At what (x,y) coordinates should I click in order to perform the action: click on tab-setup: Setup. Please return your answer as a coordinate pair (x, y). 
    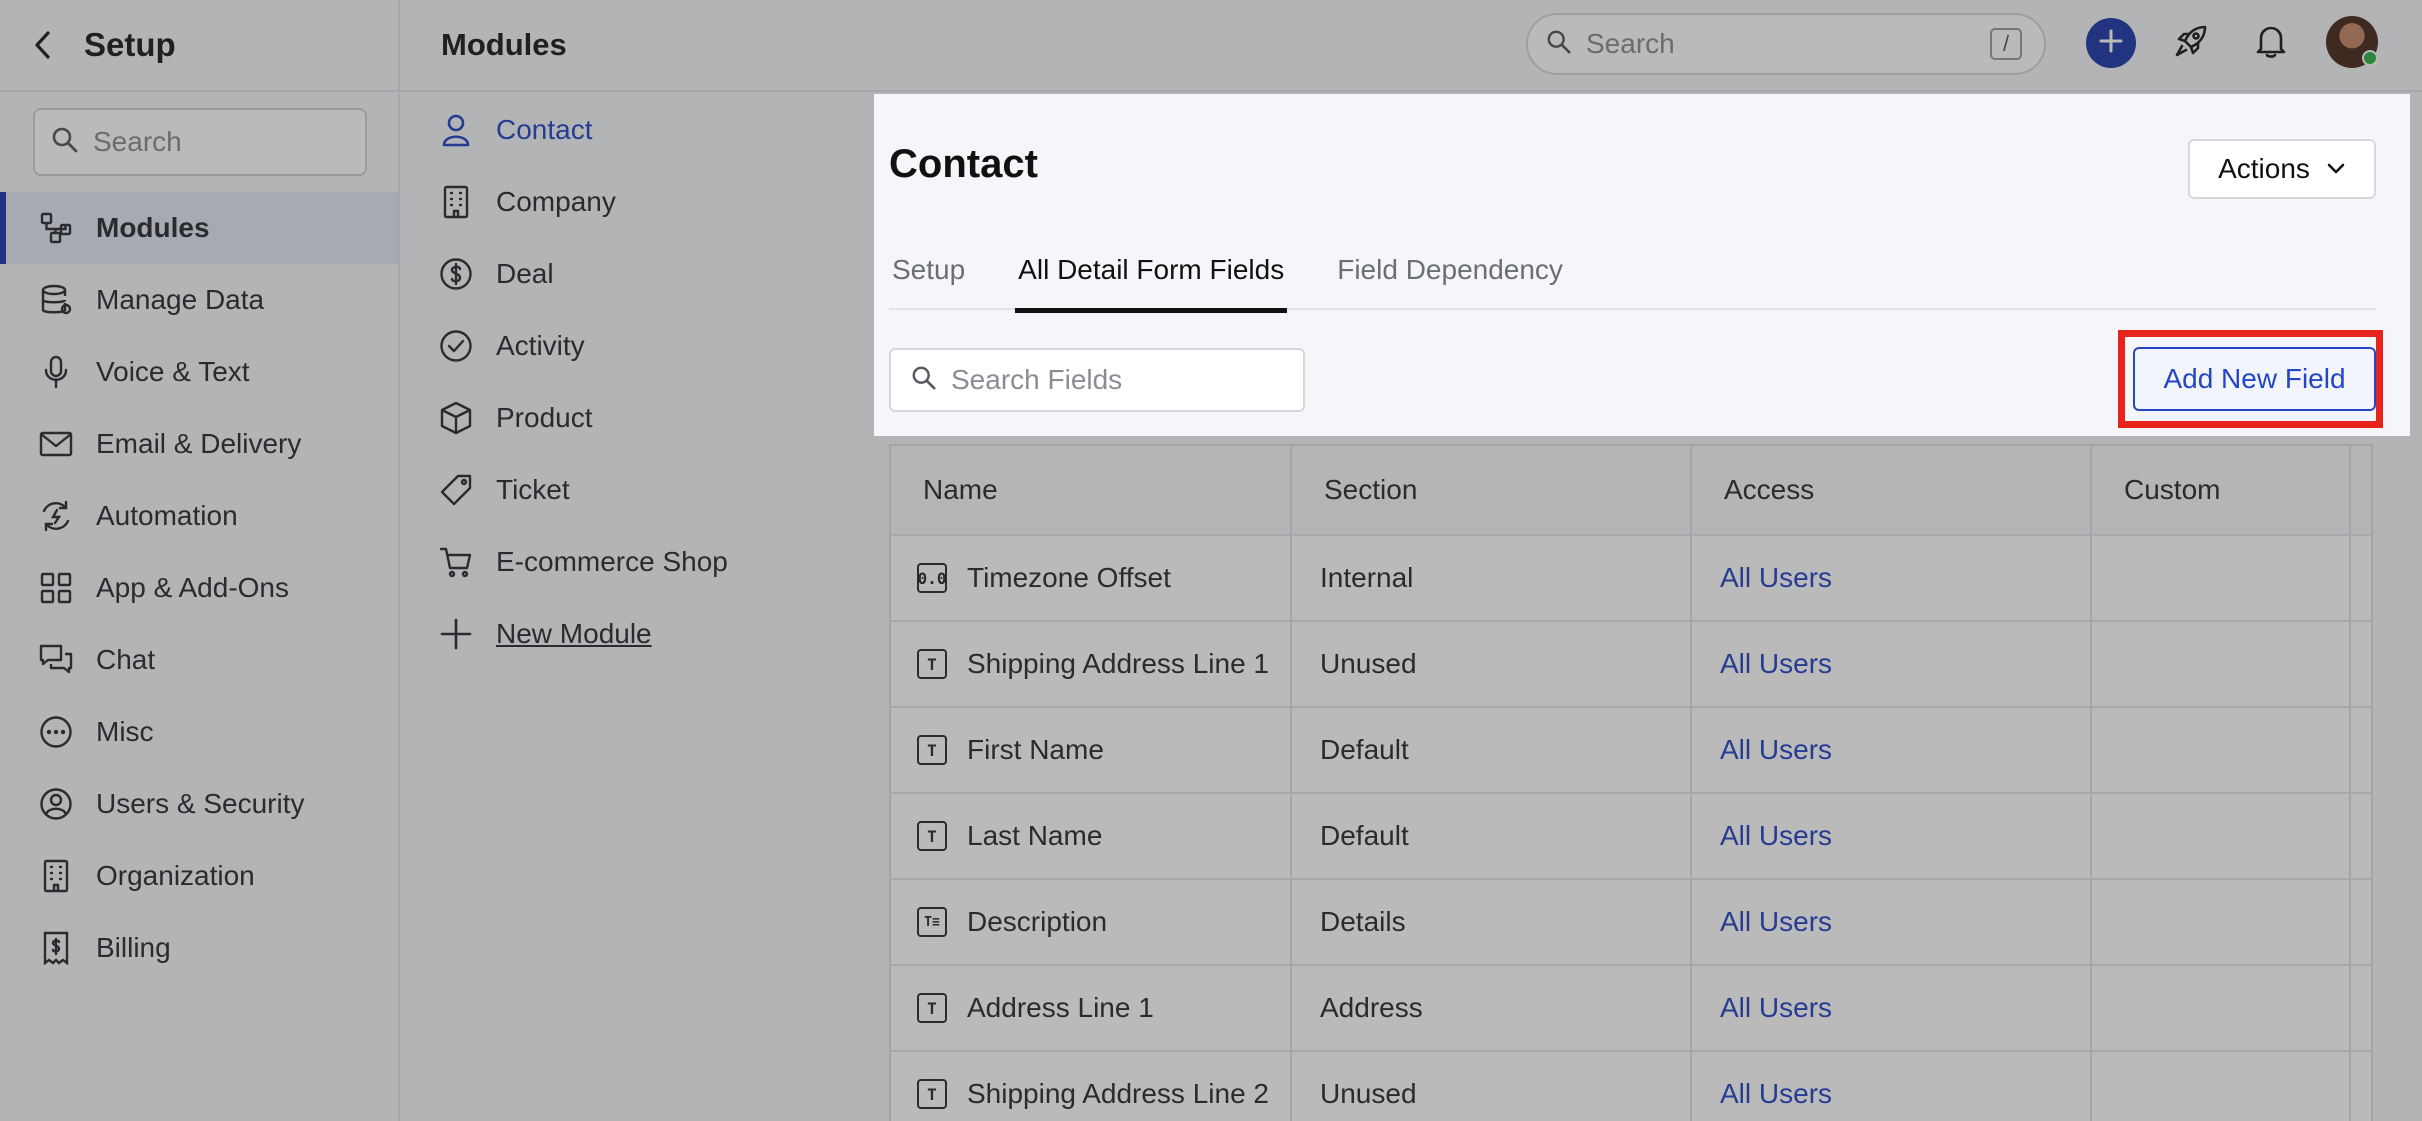
    Looking at the image, I should click on (928, 282).